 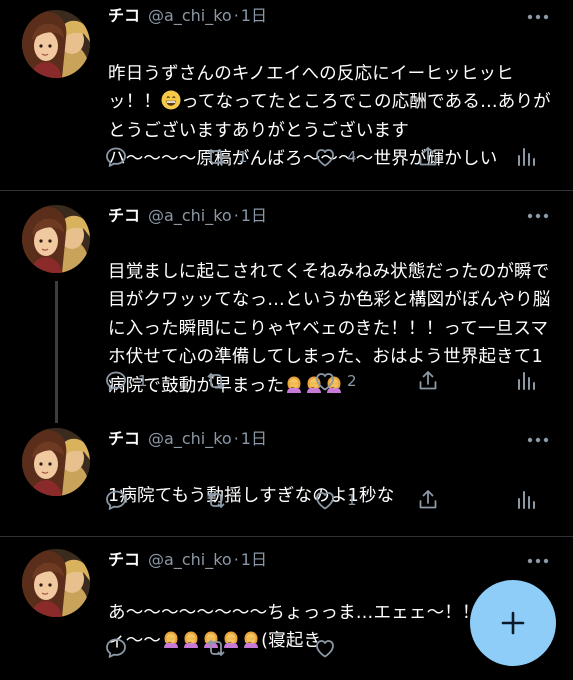 What do you see at coordinates (352, 157) in the screenshot?
I see `like-count: 4` at bounding box center [352, 157].